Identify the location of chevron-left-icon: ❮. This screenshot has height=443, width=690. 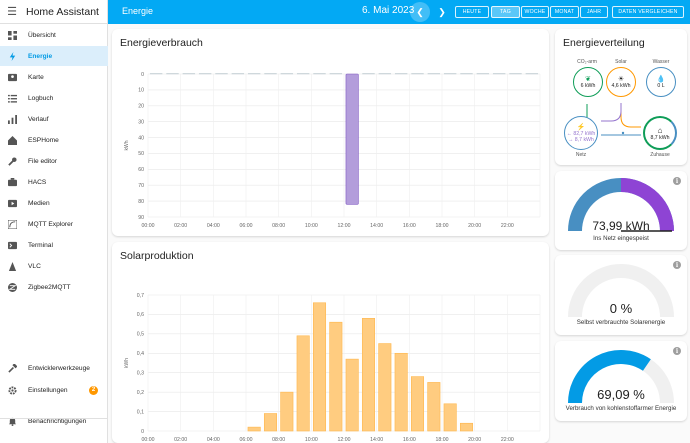
(420, 12).